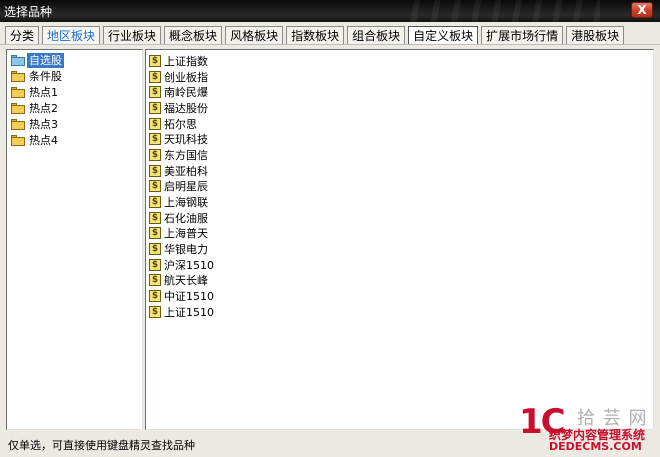 This screenshot has width=660, height=457. What do you see at coordinates (186, 155) in the screenshot?
I see `stock-label: 东方国信` at bounding box center [186, 155].